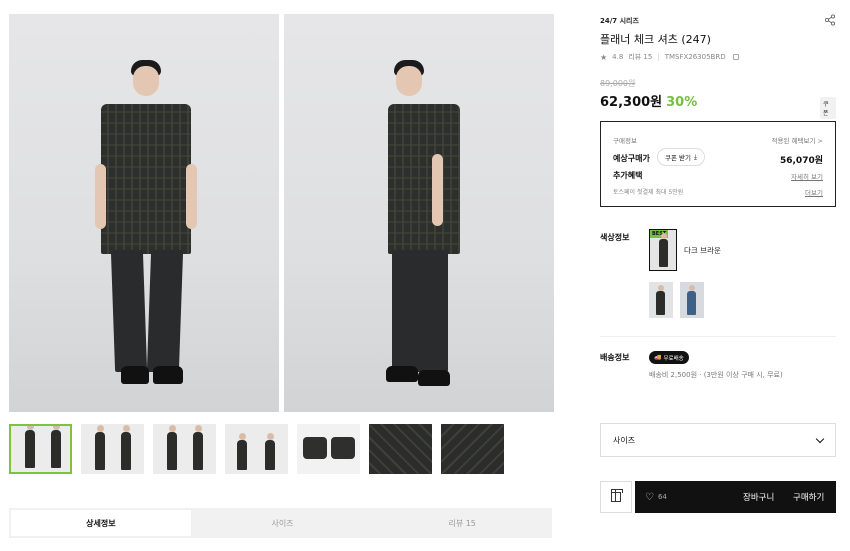  Describe the element at coordinates (801, 161) in the screenshot. I see `expected-price-amount: 56,070원` at that location.